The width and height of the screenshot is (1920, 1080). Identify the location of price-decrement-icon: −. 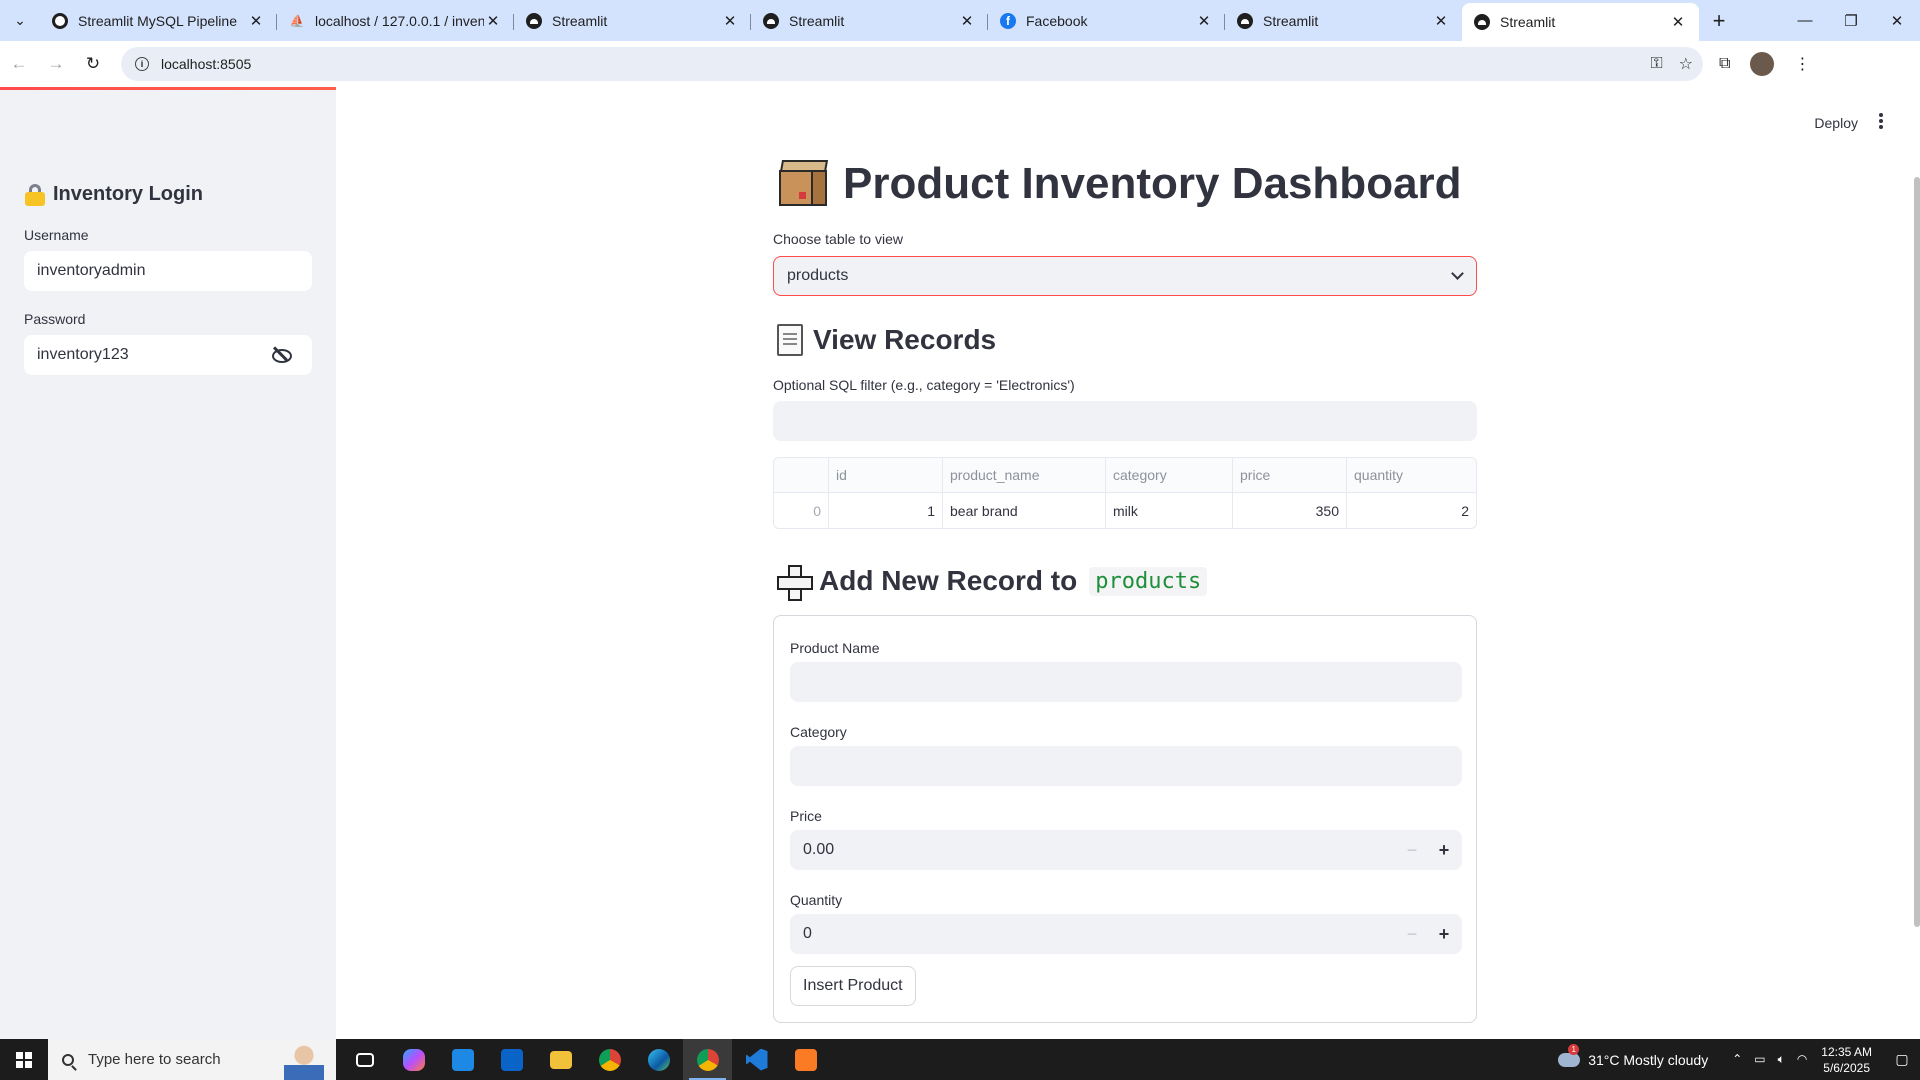
(1412, 850).